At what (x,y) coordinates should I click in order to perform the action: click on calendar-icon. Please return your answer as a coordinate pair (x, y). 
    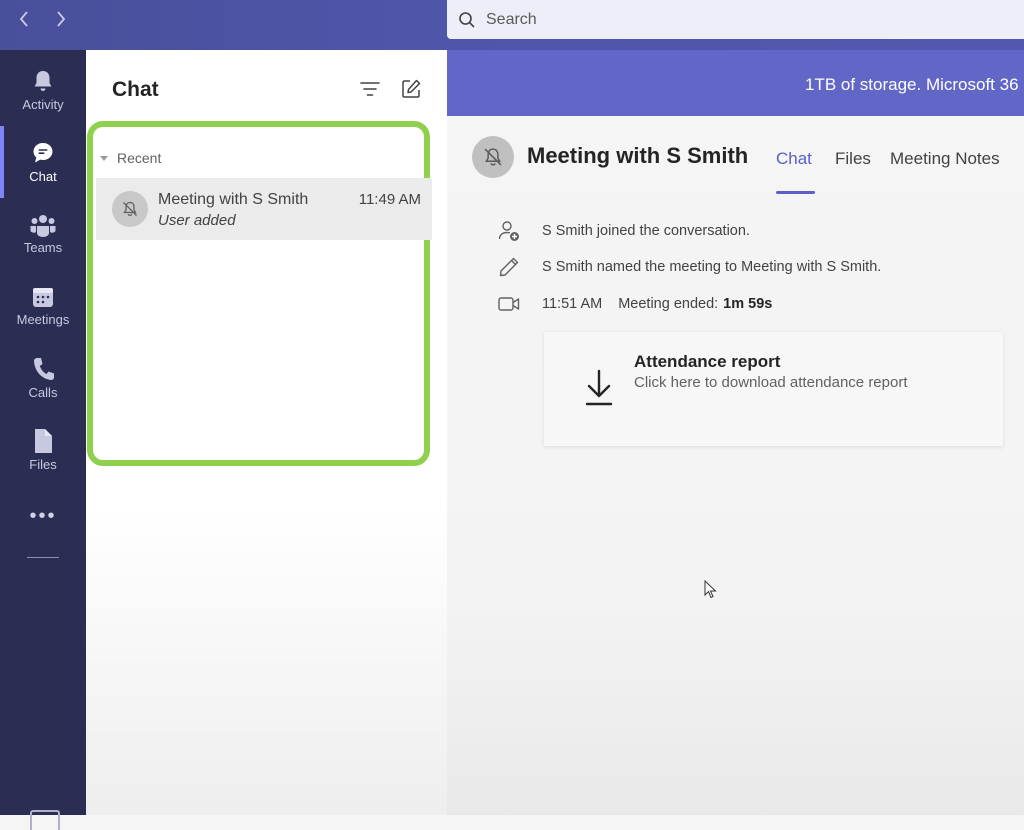
    Looking at the image, I should click on (43, 297).